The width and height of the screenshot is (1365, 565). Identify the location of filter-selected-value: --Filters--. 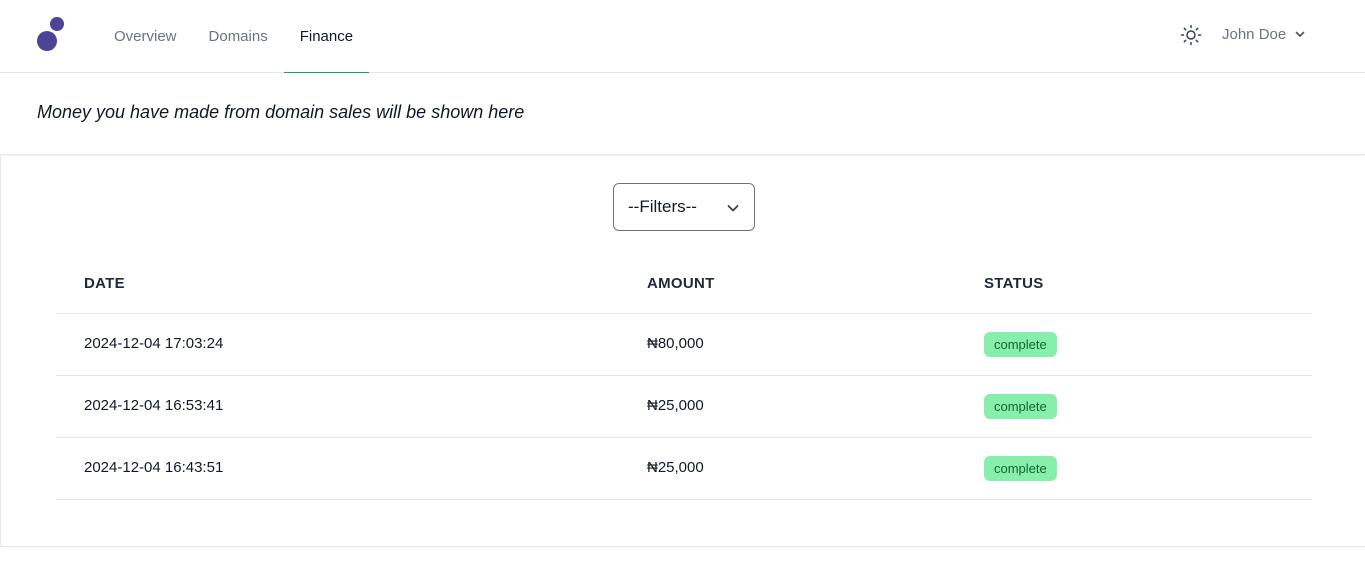
(662, 206).